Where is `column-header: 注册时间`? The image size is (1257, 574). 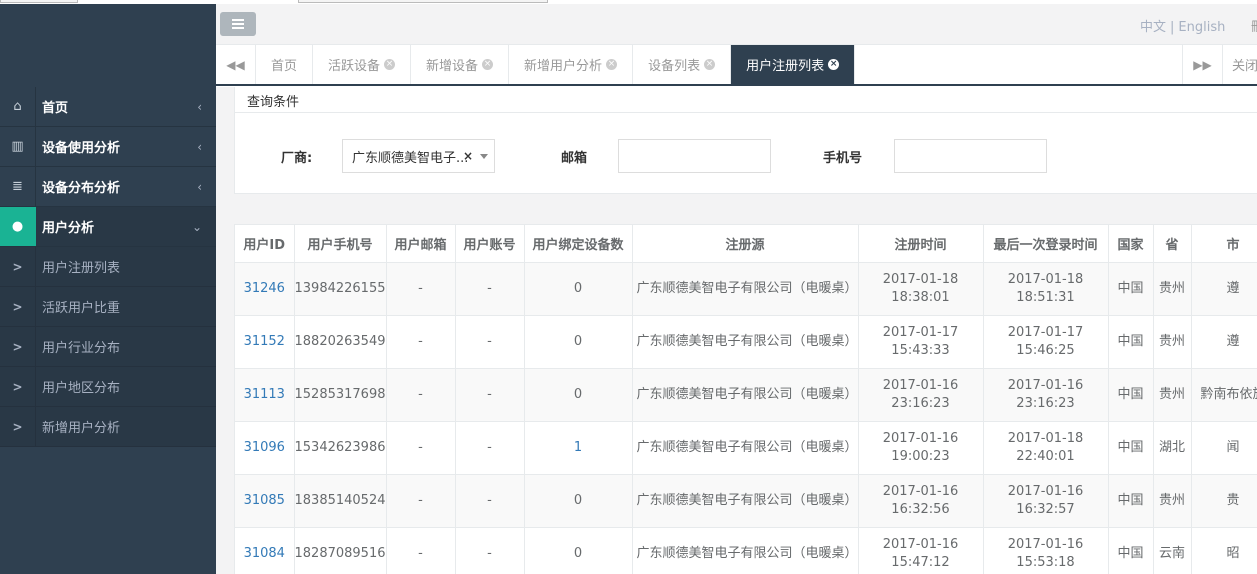 column-header: 注册时间 is located at coordinates (921, 244).